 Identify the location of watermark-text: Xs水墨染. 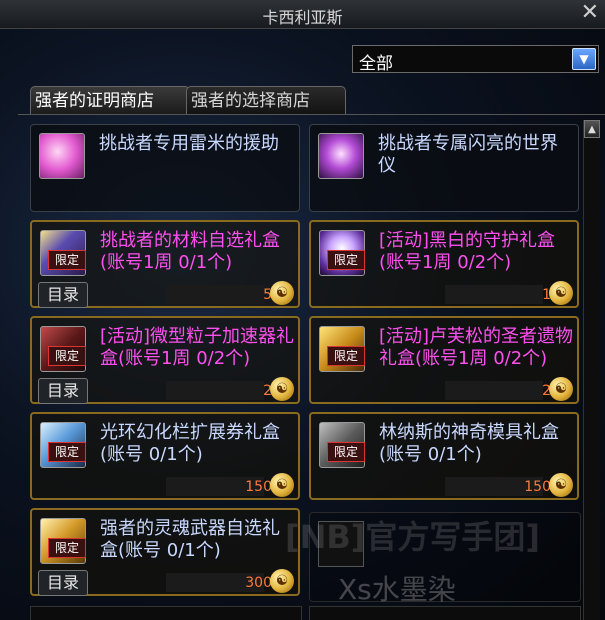
(397, 589).